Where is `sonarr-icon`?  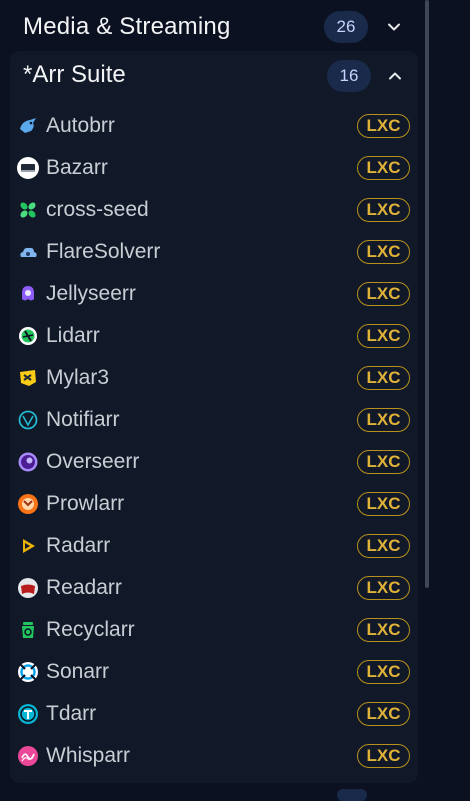
sonarr-icon is located at coordinates (28, 672).